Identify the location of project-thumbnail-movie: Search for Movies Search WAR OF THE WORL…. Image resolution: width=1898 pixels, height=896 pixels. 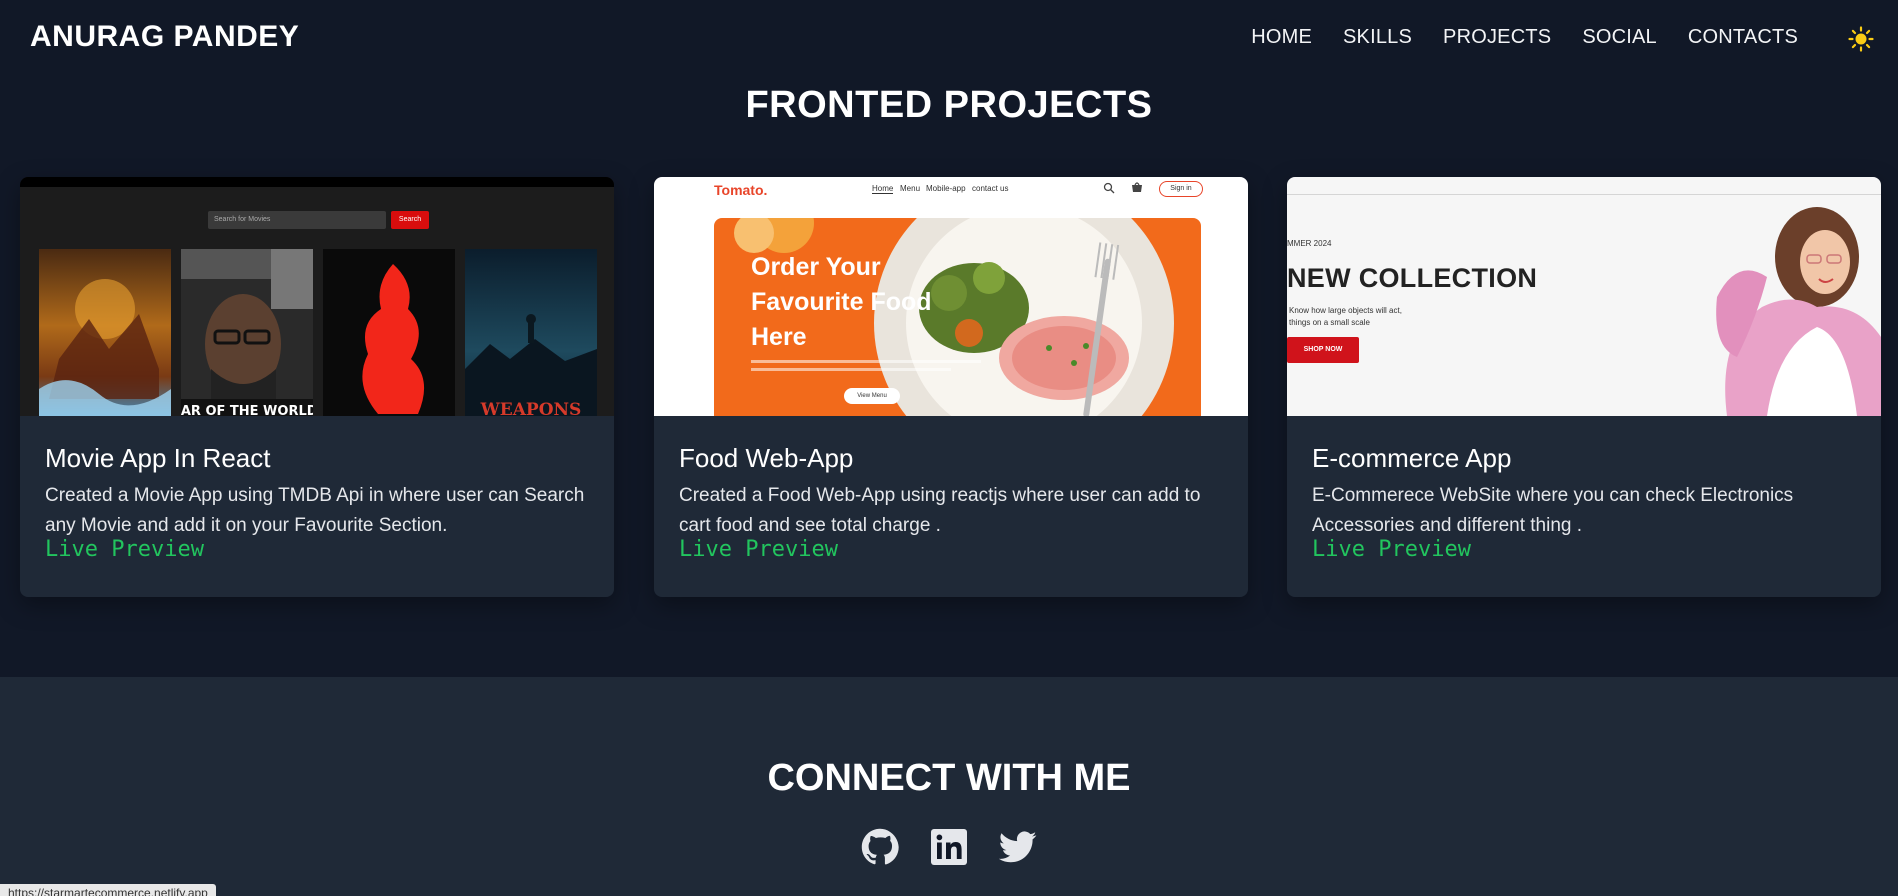
(317, 296).